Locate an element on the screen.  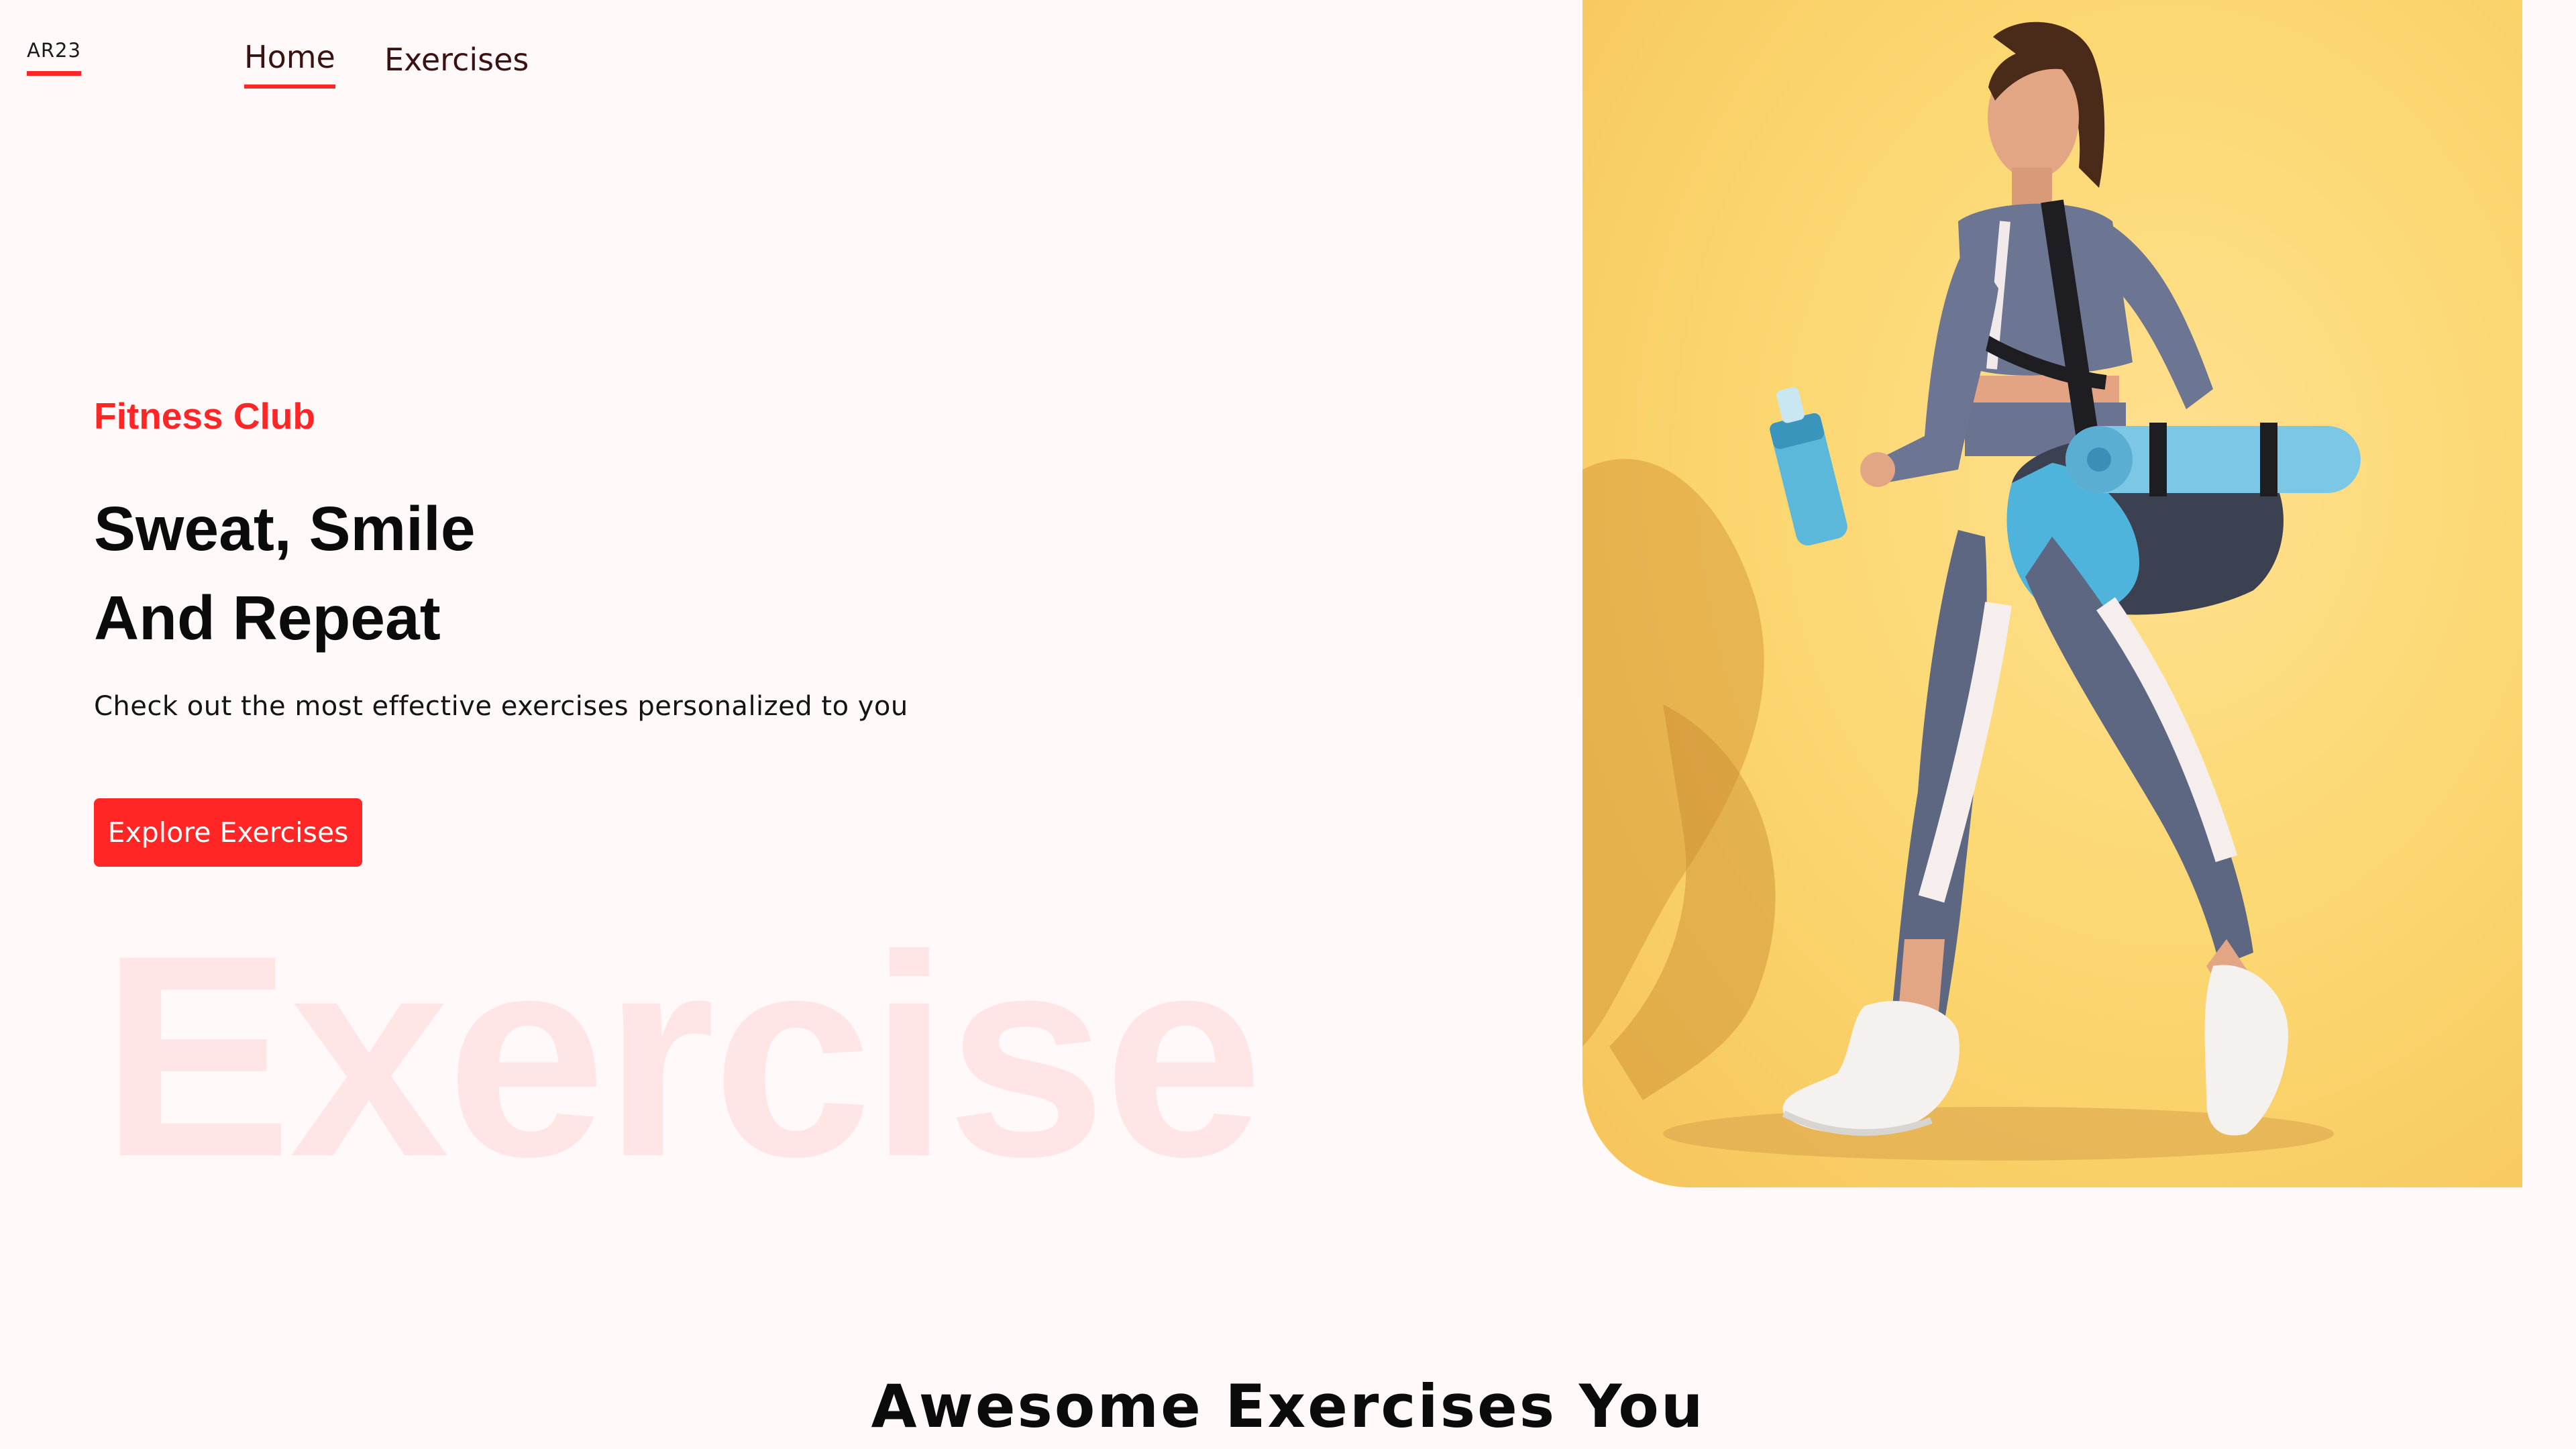
hero-tagline: Fitness Club is located at coordinates (205, 416).